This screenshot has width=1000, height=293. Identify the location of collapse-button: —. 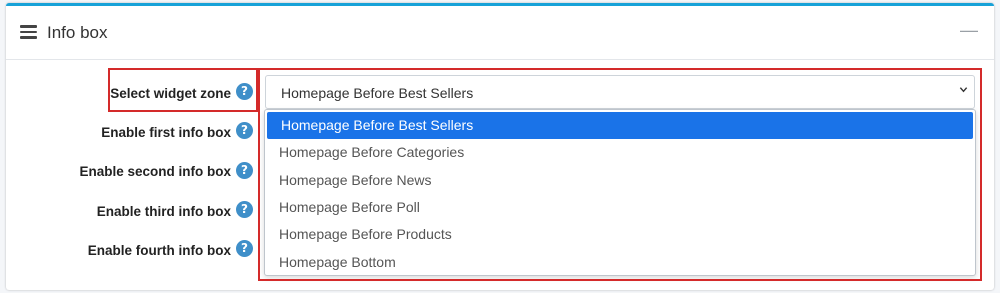
(969, 30).